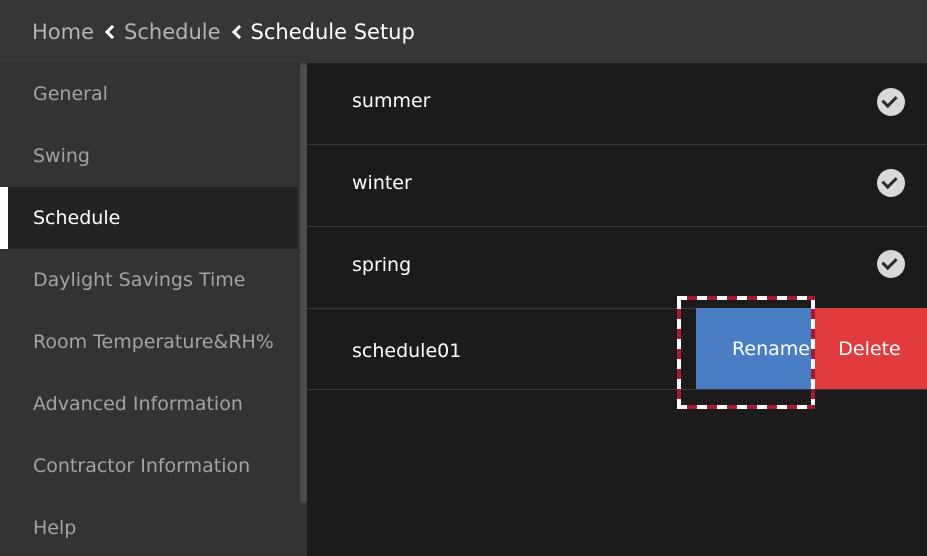  I want to click on sidebar-item-schedule: Schedule, so click(149, 218).